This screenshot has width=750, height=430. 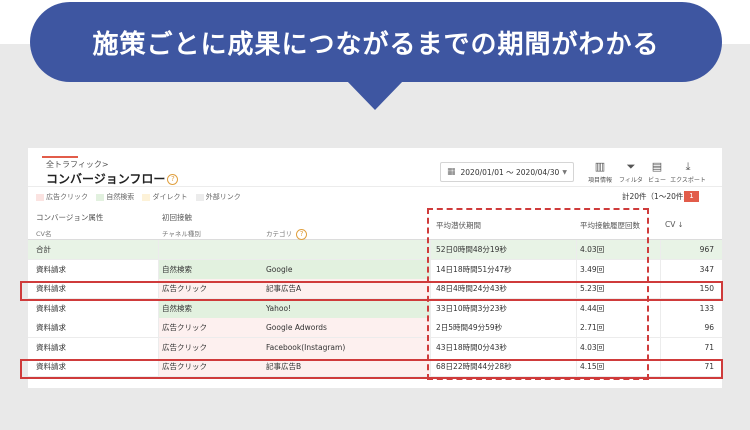 What do you see at coordinates (451, 172) in the screenshot?
I see `calendar-icon: ▦` at bounding box center [451, 172].